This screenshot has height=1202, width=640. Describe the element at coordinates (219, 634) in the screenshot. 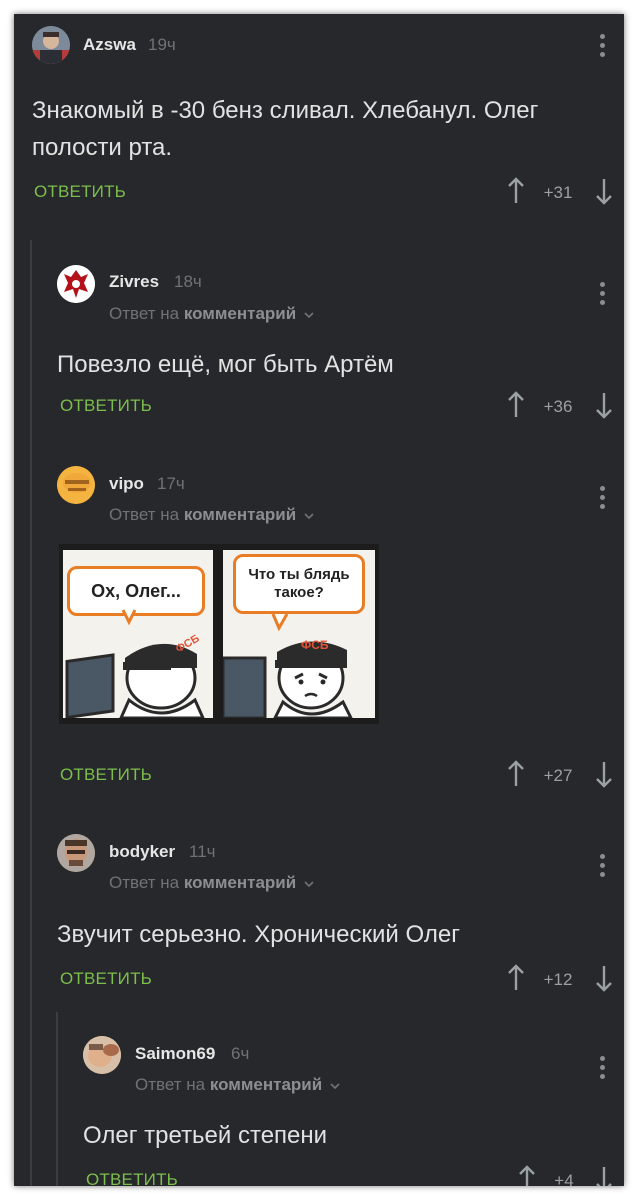

I see `comment-image: Ох, Олег... ФСБ Что ты блядь такое? ФСБ` at that location.